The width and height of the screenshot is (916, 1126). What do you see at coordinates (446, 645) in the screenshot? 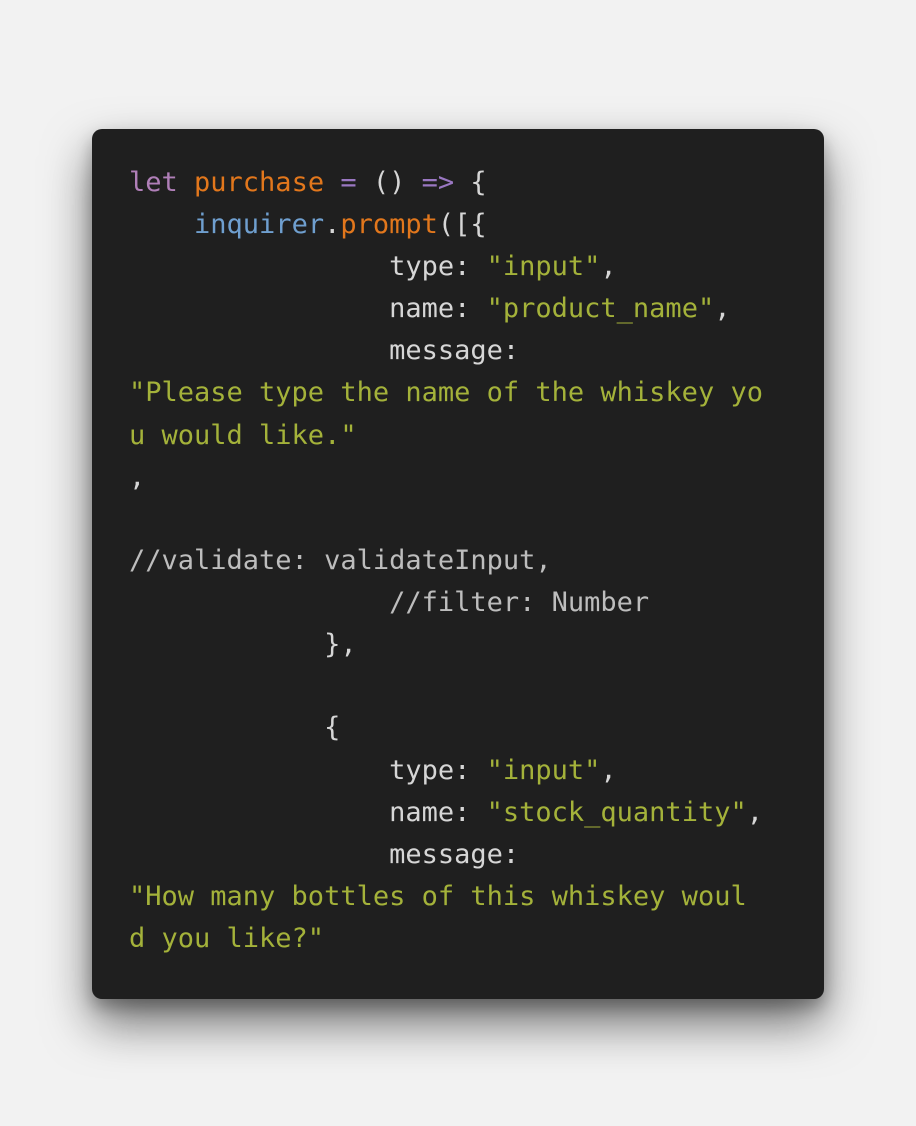
I see `code-line: },` at bounding box center [446, 645].